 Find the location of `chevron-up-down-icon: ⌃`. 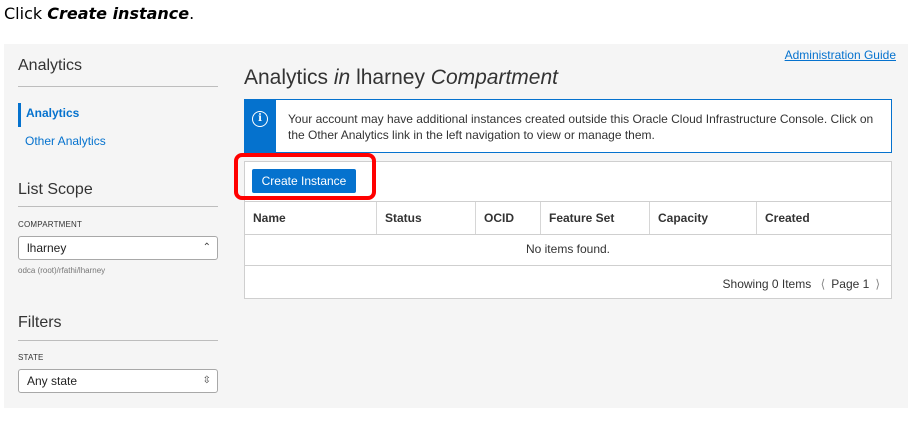

chevron-up-down-icon: ⌃ is located at coordinates (206, 247).